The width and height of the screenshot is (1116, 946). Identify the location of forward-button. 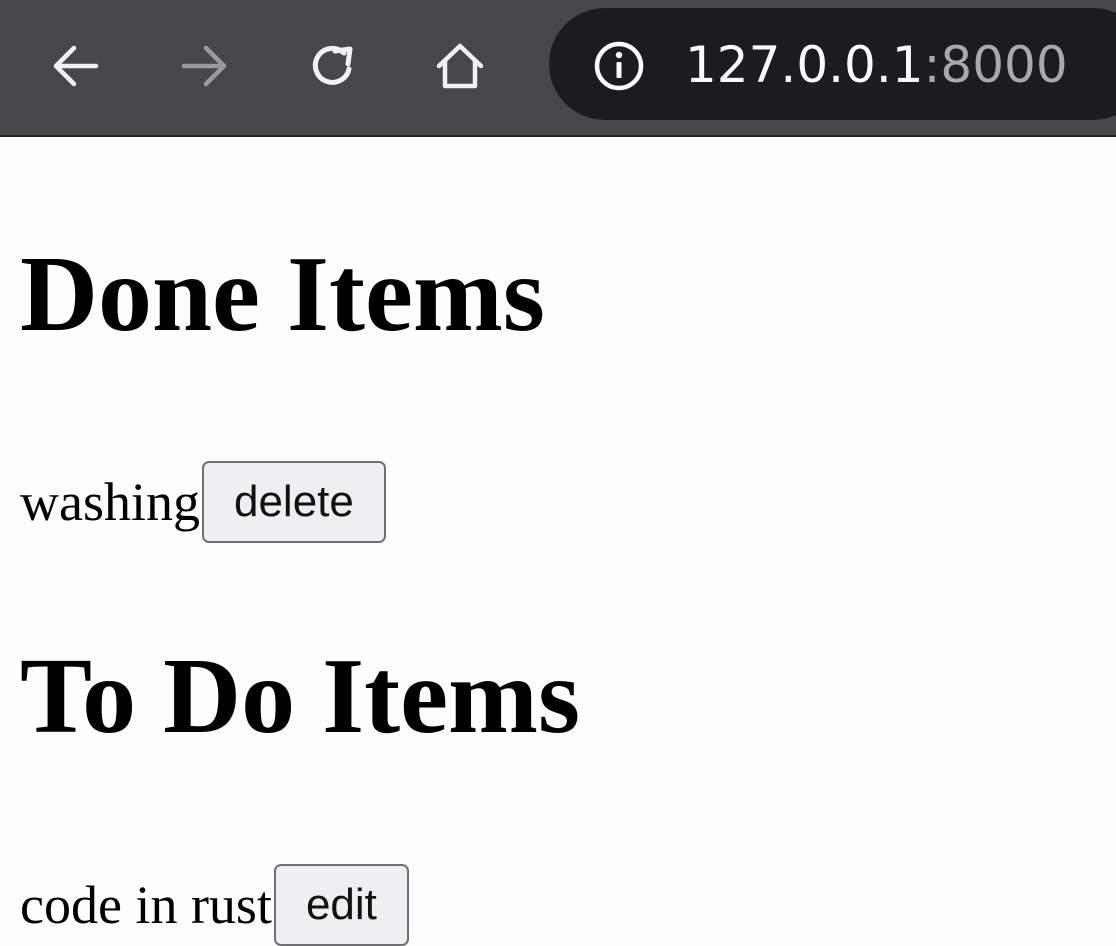
(204, 66).